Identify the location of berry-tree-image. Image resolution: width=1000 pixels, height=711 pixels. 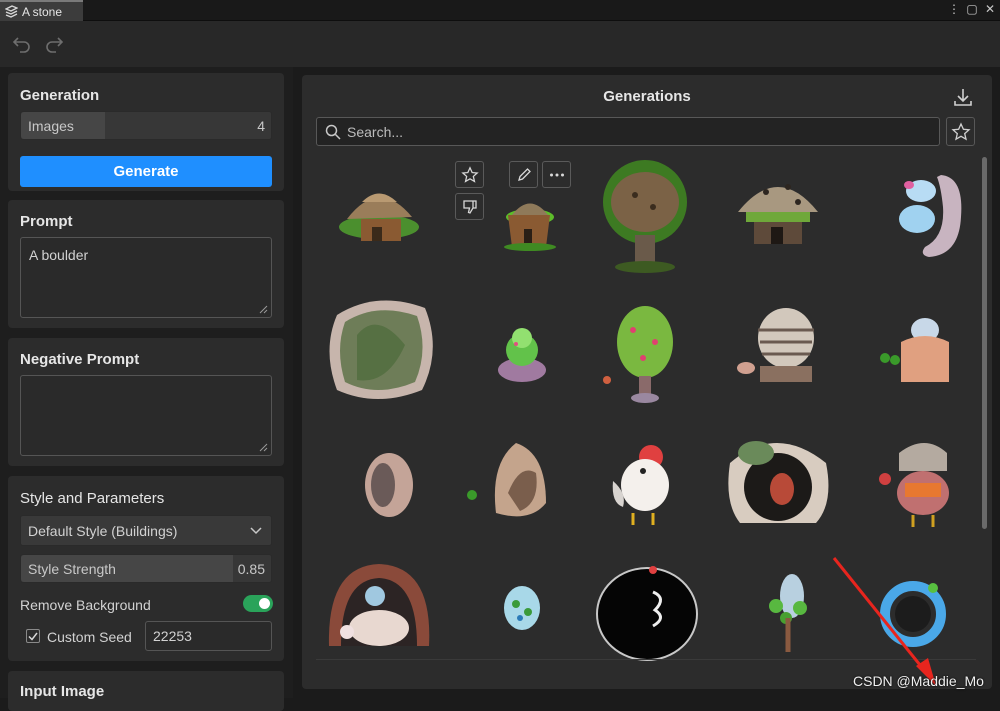
(638, 354).